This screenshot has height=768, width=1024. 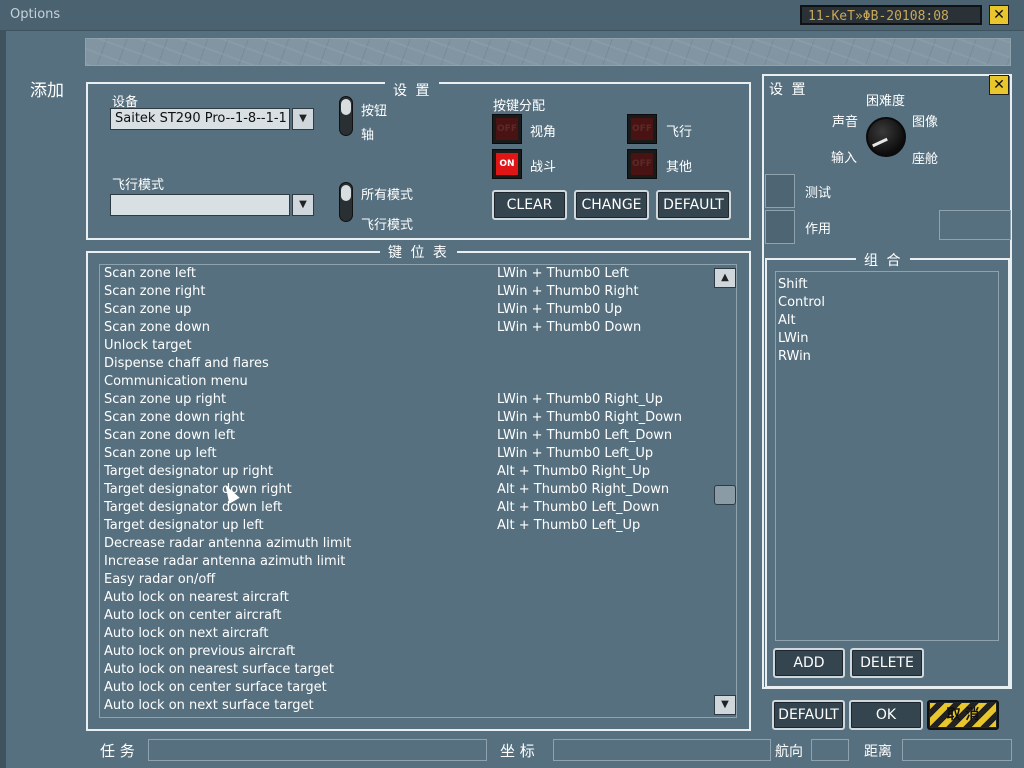 I want to click on device-dropdown-button: ▼, so click(x=303, y=119).